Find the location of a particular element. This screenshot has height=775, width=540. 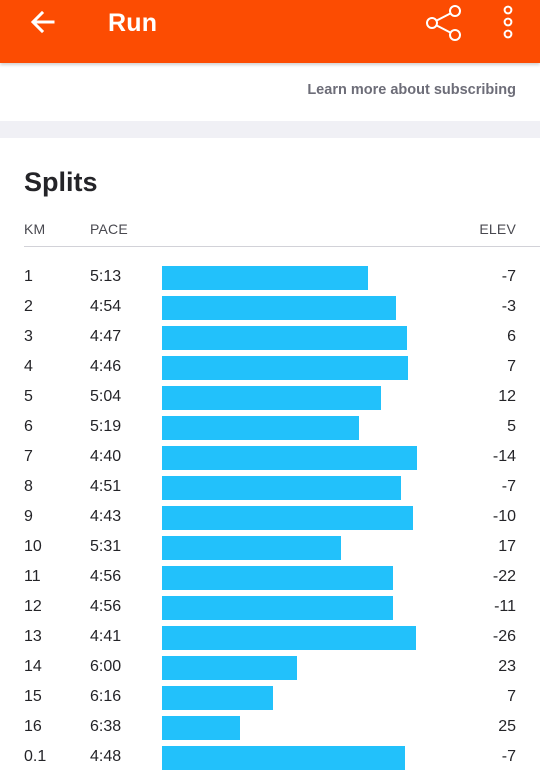

split-row: 12 4:56 -11 is located at coordinates (270, 608).